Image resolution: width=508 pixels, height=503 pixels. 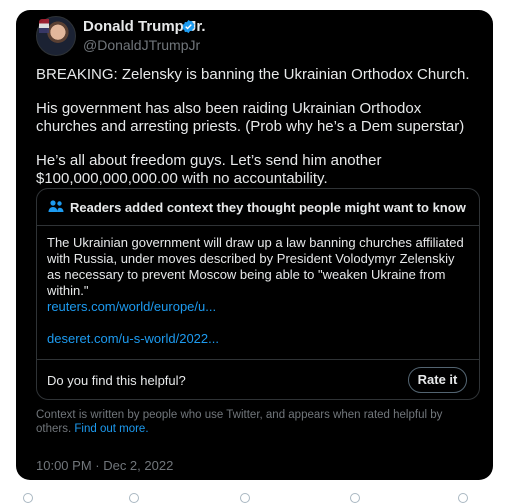 I want to click on helpful-question: Do you find this helpful?, so click(x=116, y=380).